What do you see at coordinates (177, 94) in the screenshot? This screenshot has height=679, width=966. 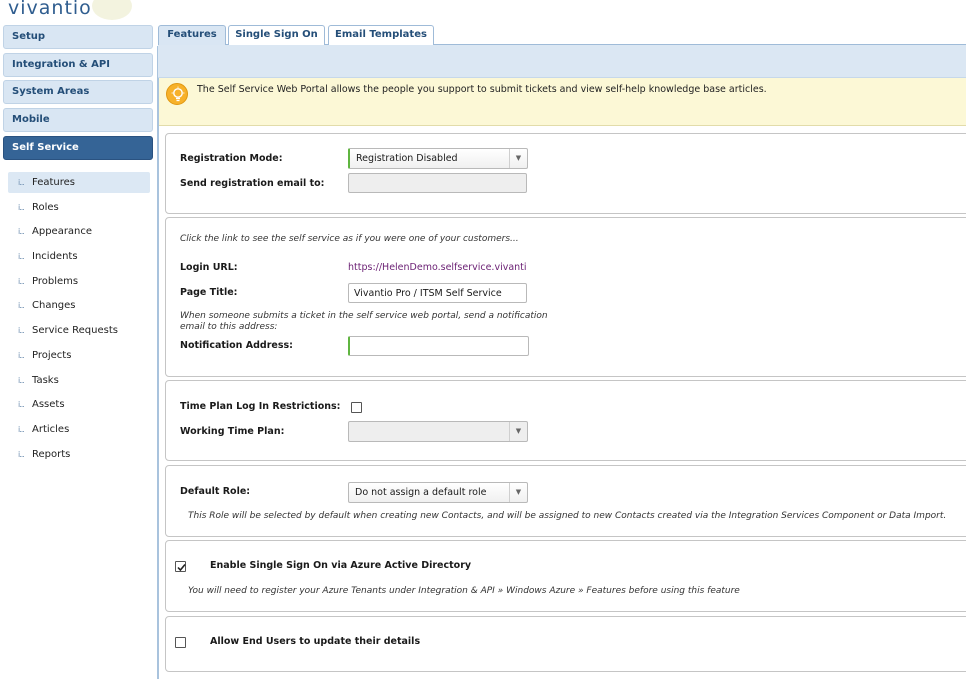 I see `lightbulb-icon` at bounding box center [177, 94].